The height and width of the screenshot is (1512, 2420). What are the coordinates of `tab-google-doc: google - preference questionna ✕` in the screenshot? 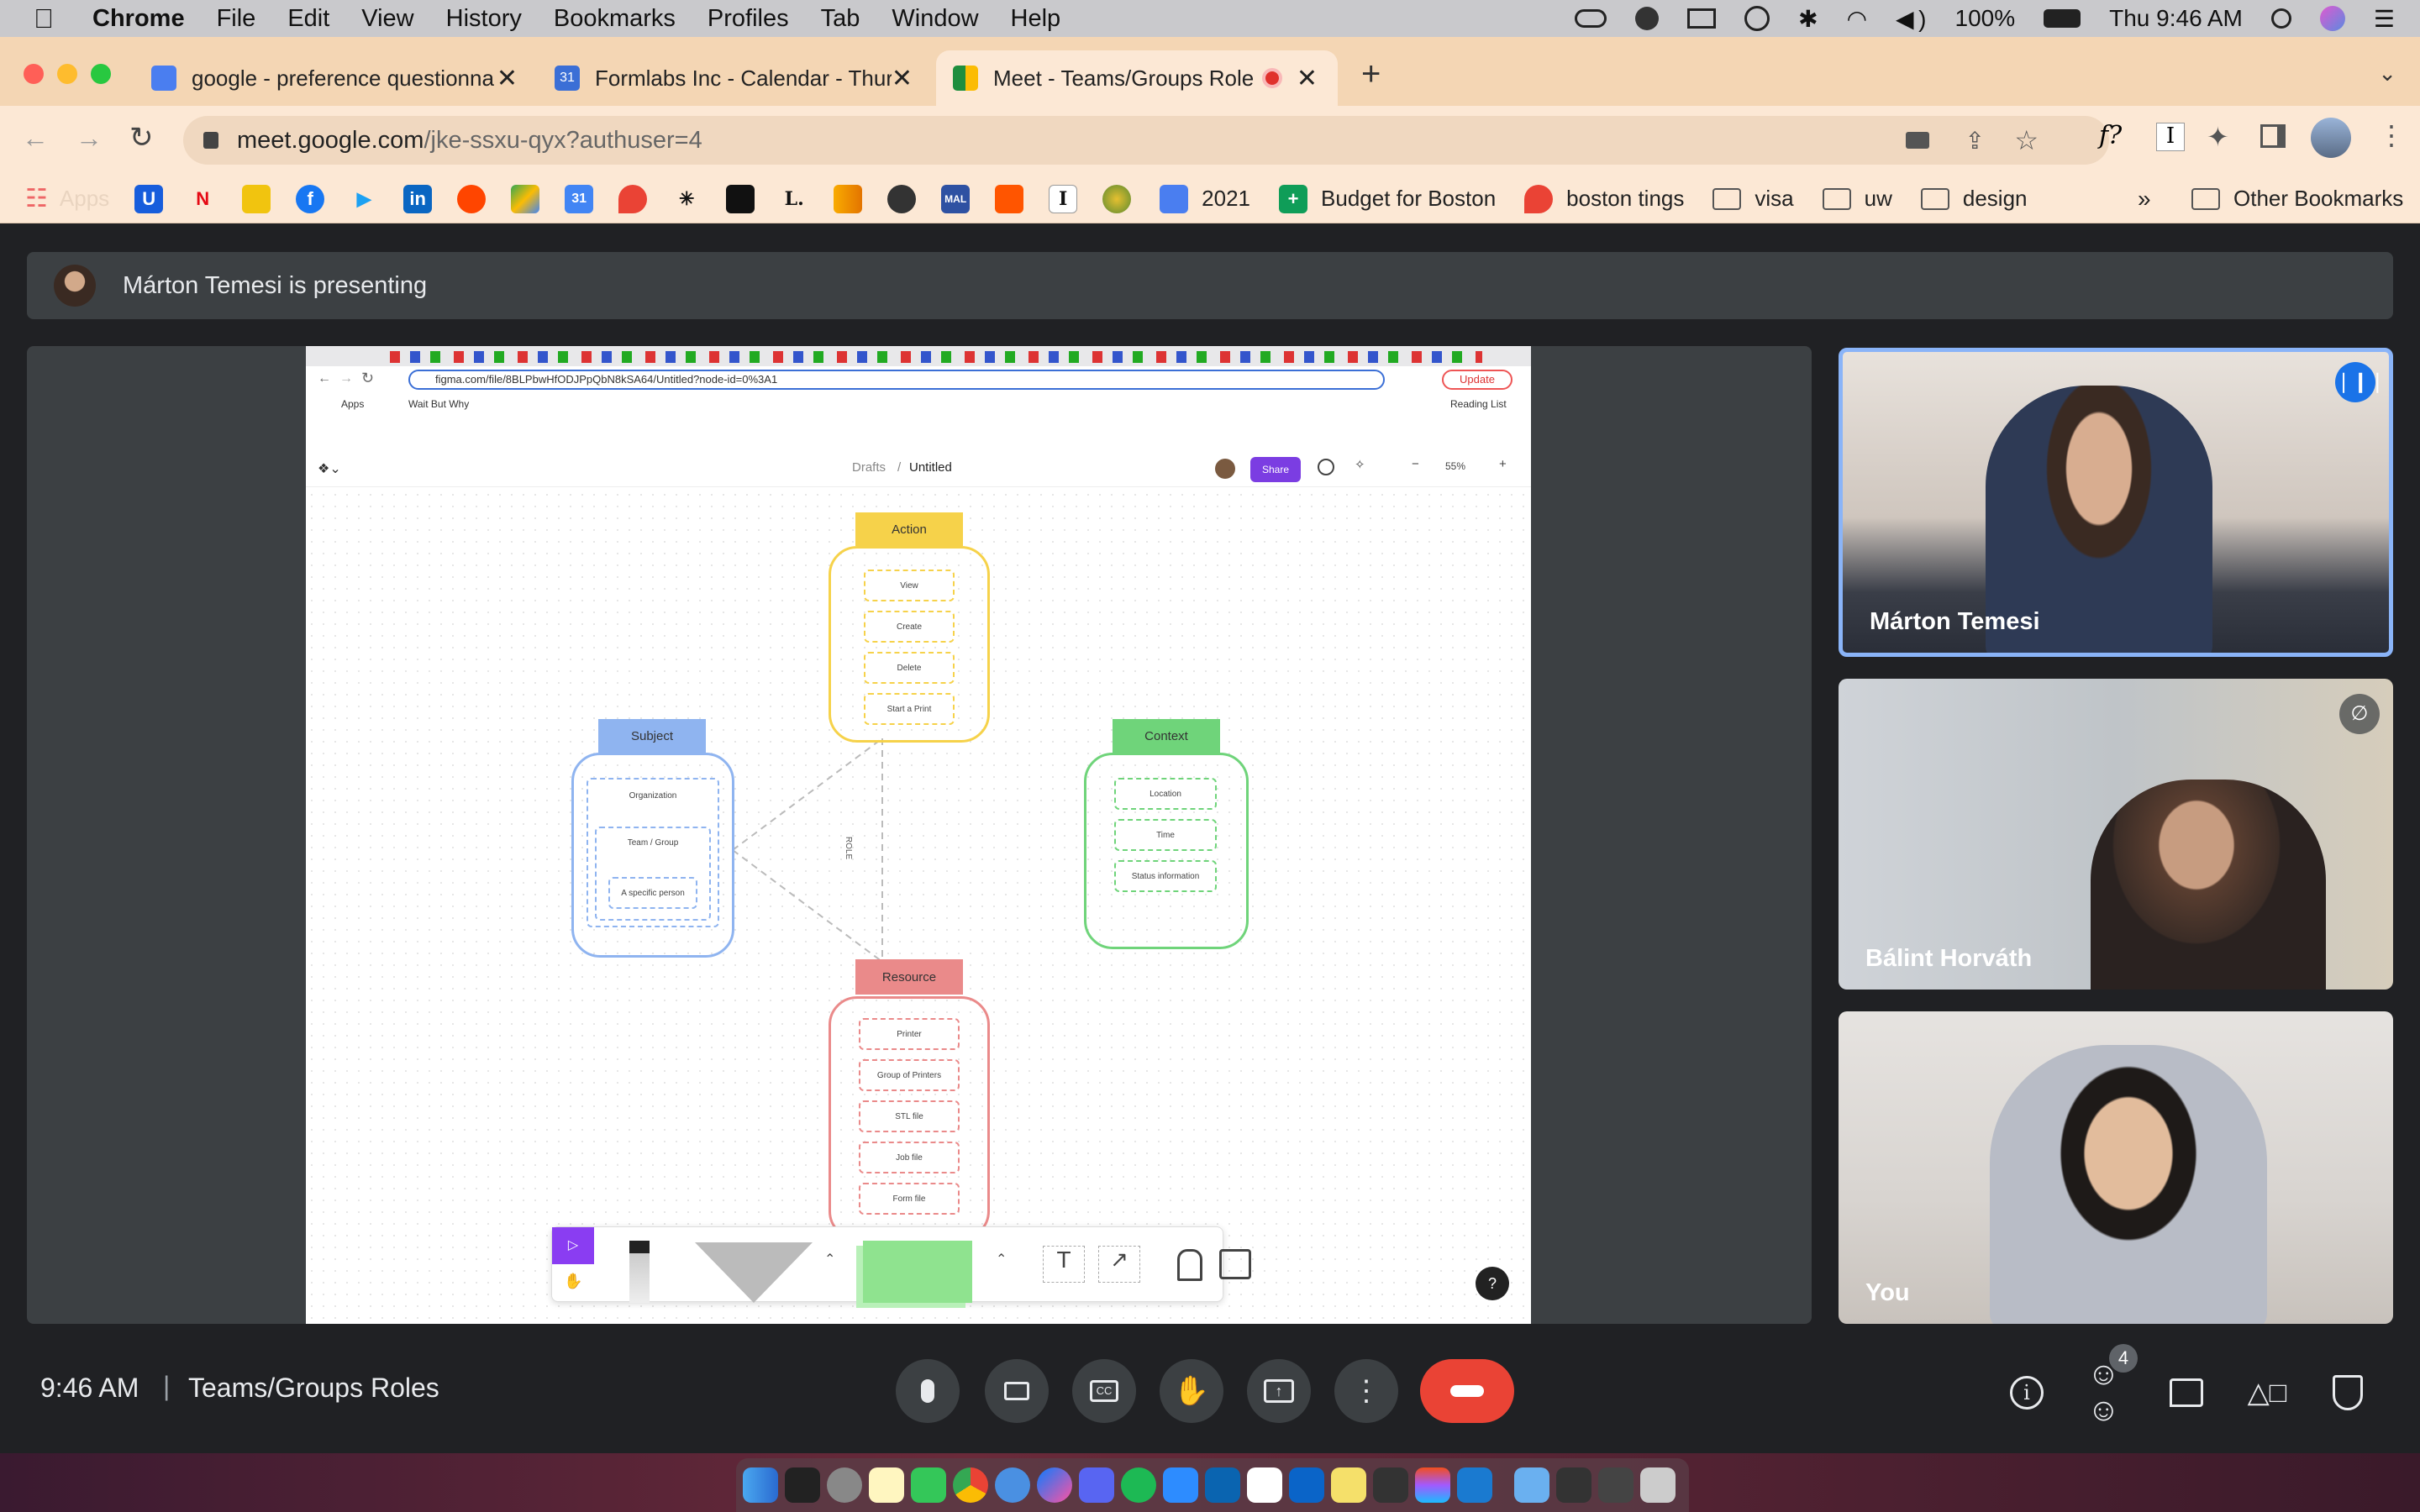 It's located at (336, 78).